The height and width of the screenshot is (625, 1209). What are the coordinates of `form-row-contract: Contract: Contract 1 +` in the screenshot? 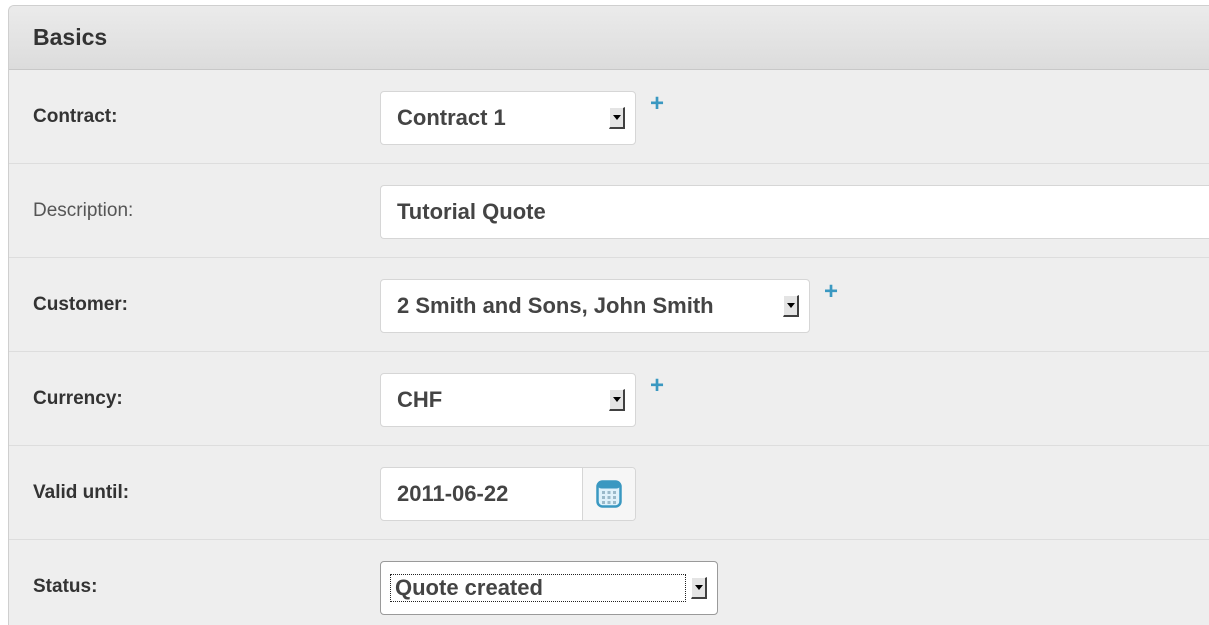 It's located at (609, 117).